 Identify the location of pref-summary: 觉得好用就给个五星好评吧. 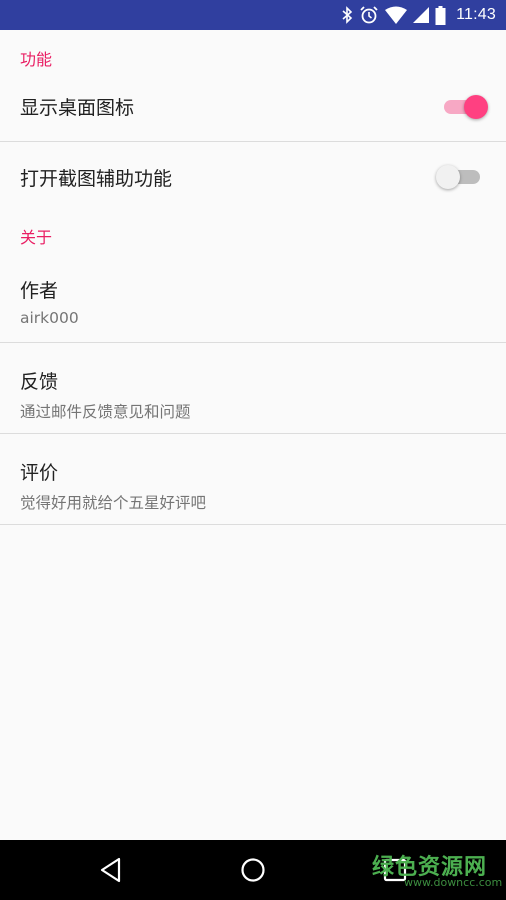
(113, 503).